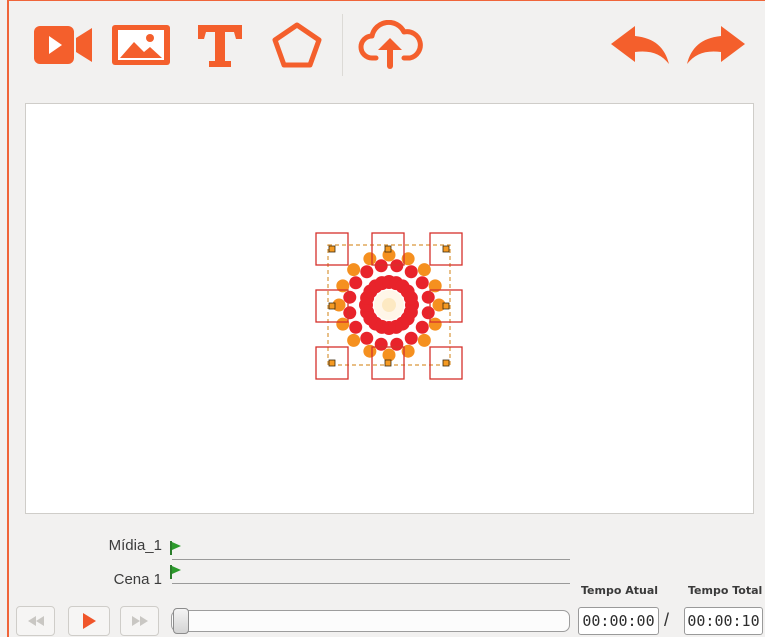  I want to click on upload-tool-button, so click(391, 45).